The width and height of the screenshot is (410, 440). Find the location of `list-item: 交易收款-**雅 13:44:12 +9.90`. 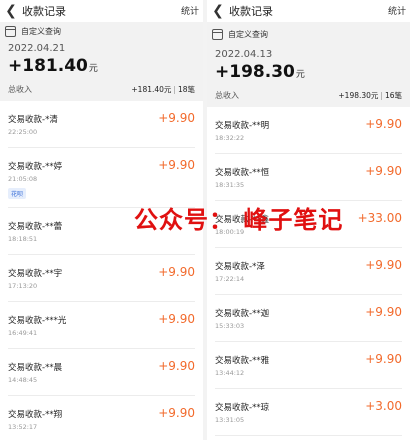

list-item: 交易收款-**雅 13:44:12 +9.90 is located at coordinates (308, 365).